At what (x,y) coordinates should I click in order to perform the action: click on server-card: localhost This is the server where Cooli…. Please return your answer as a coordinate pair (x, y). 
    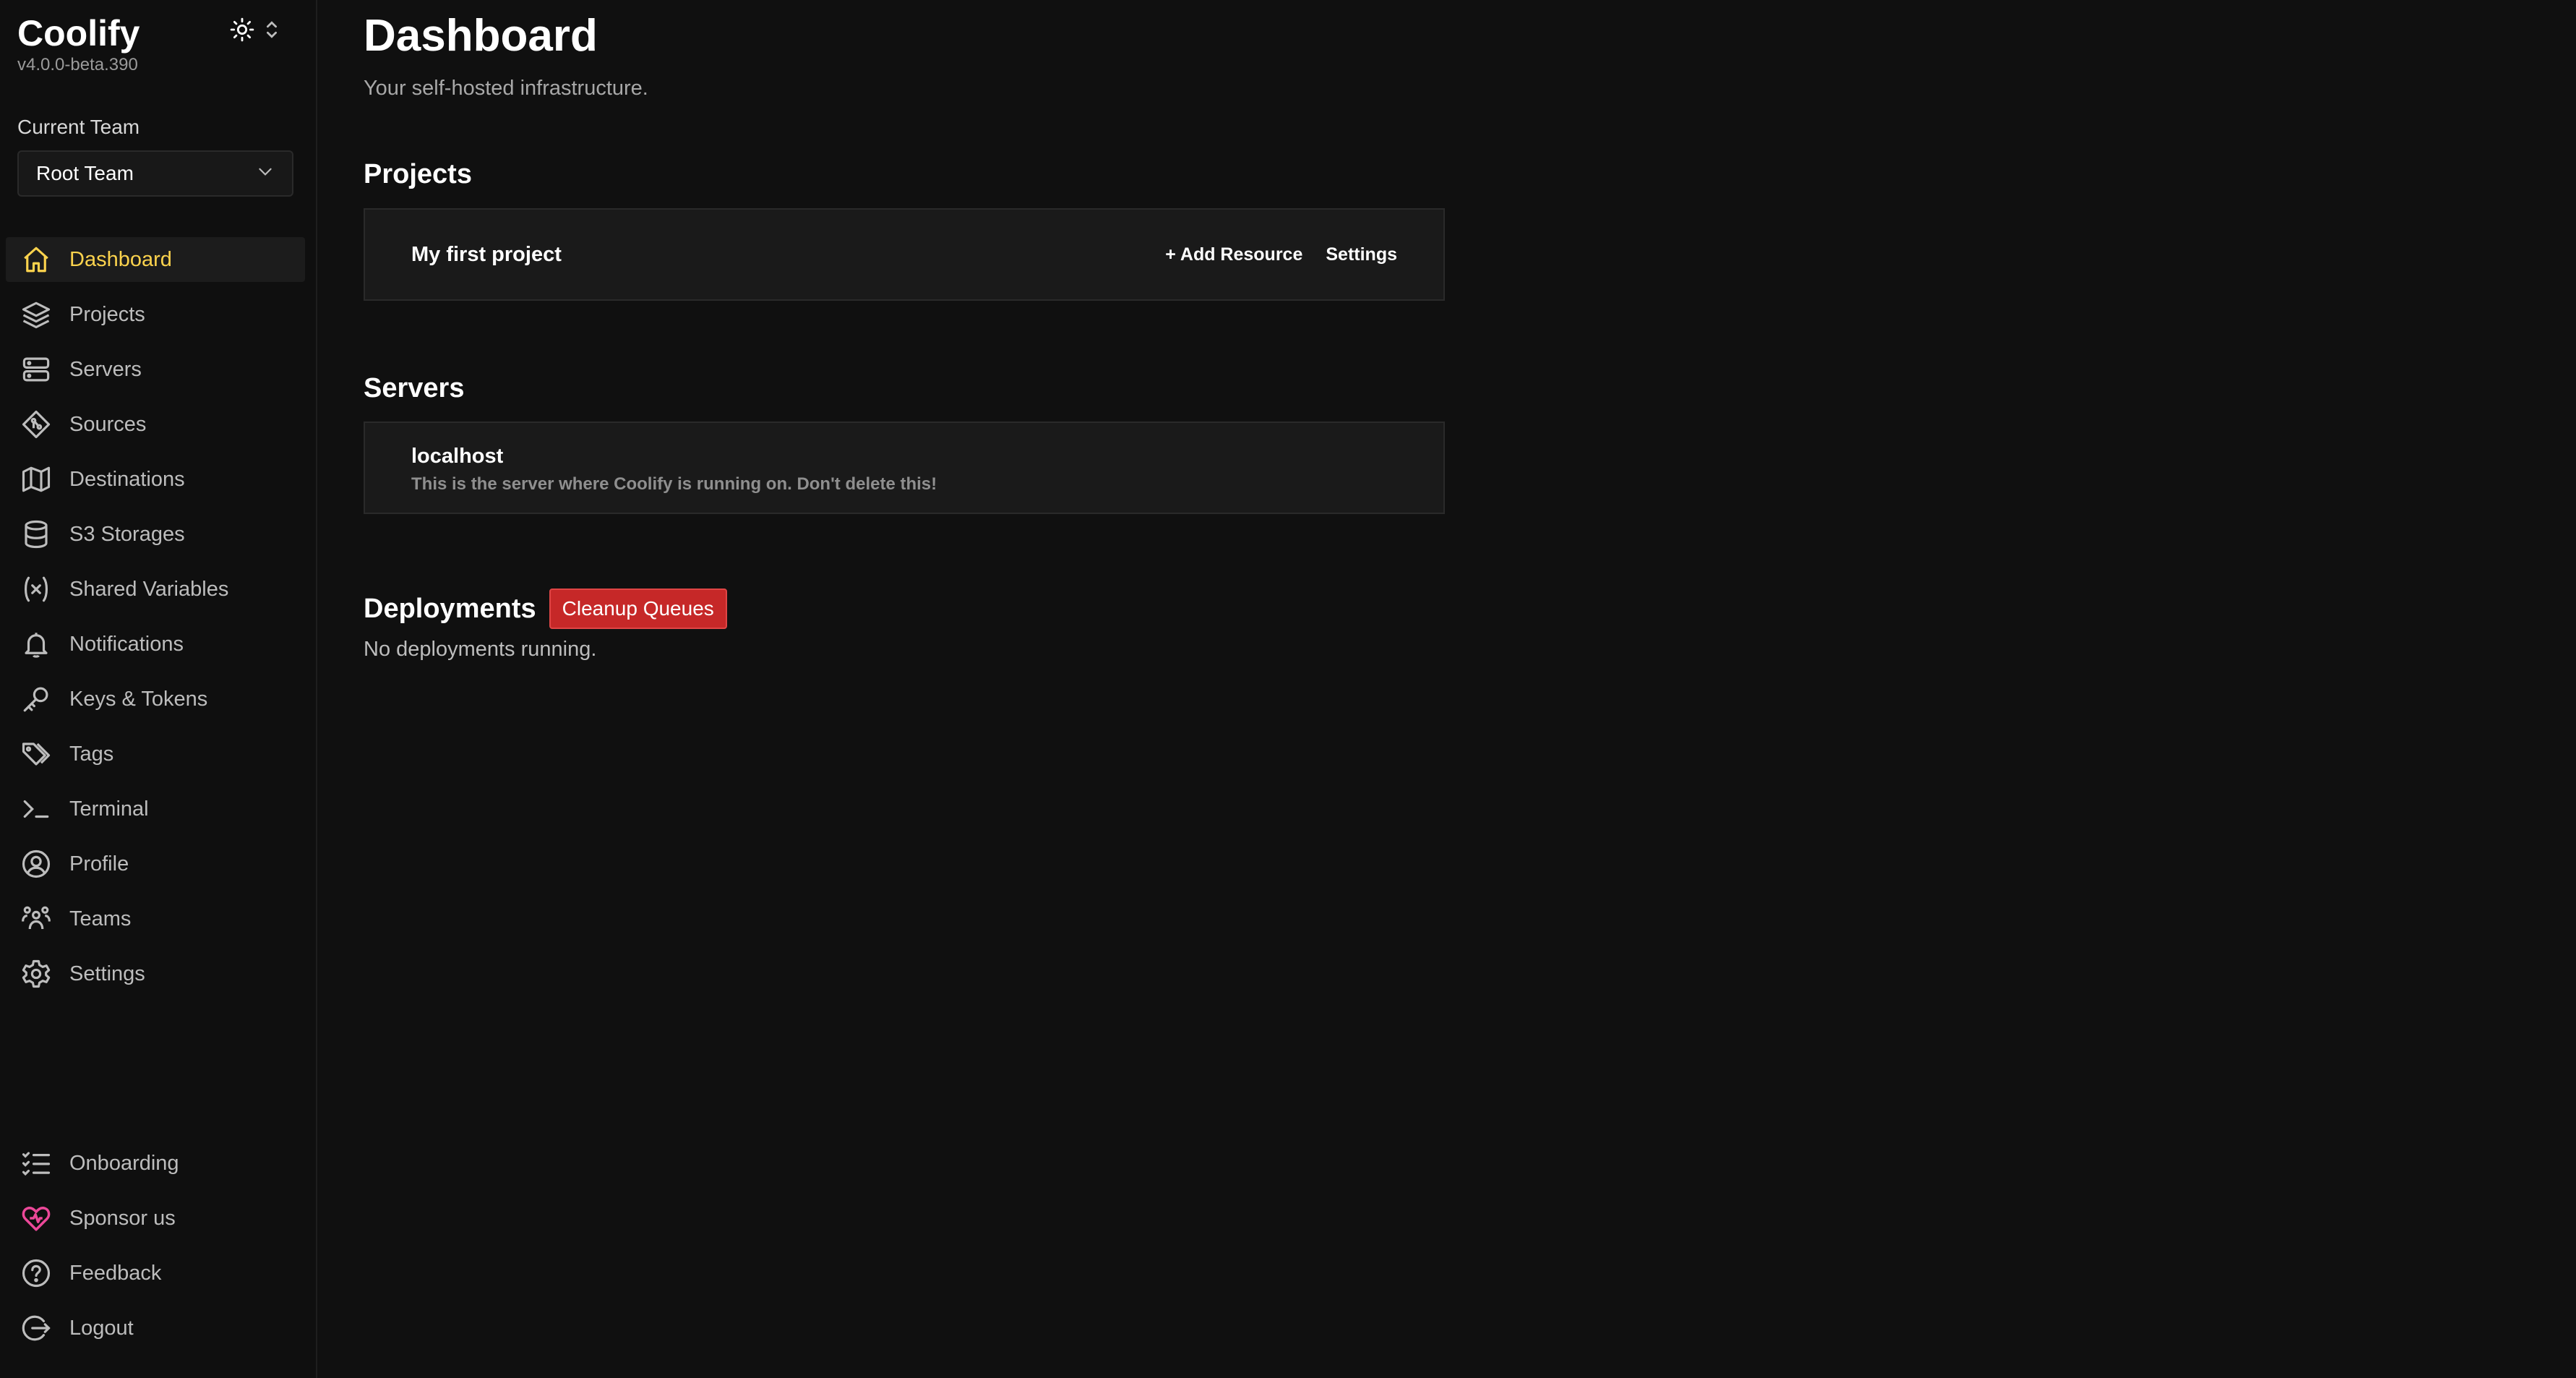
    Looking at the image, I should click on (904, 467).